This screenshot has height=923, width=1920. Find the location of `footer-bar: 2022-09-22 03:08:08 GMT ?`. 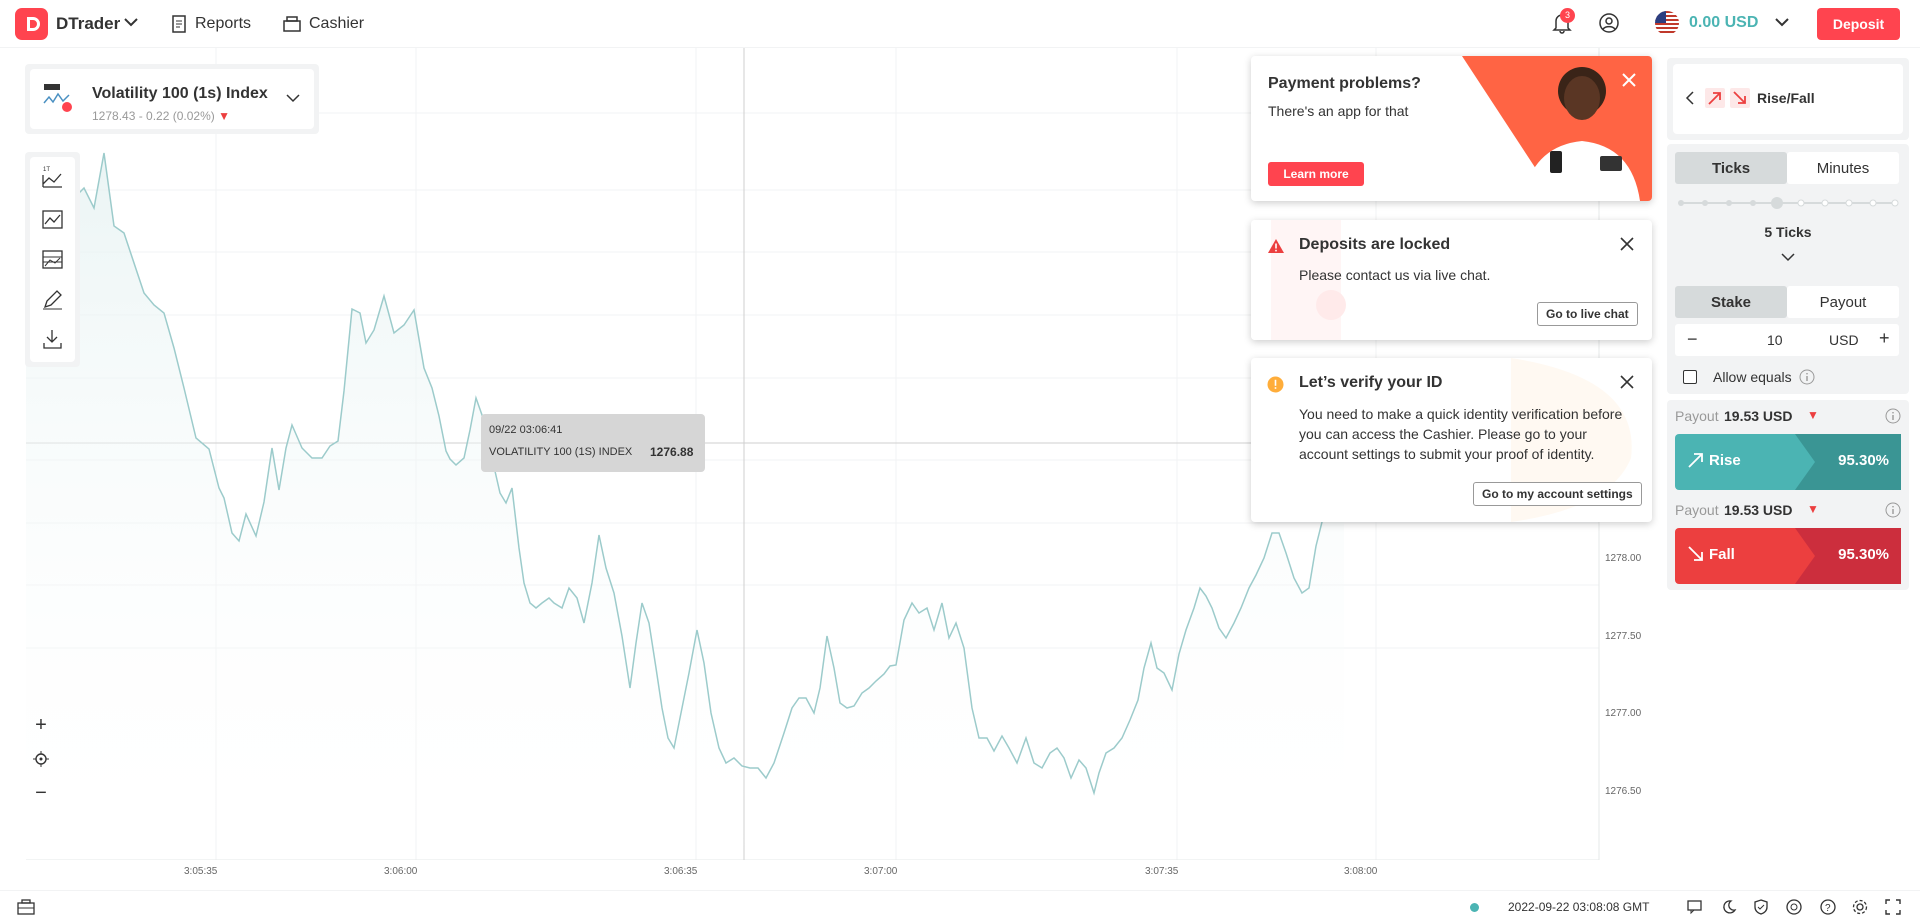

footer-bar: 2022-09-22 03:08:08 GMT ? is located at coordinates (960, 906).